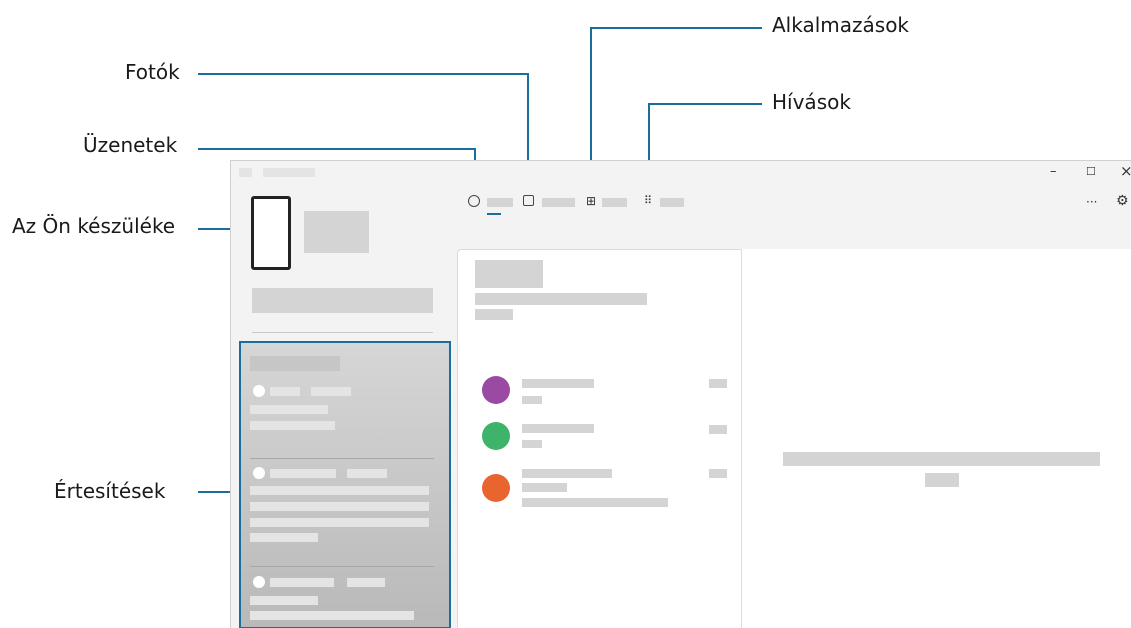 The image size is (1131, 628). Describe the element at coordinates (94, 226) in the screenshot. I see `callout-label-device: Az Ön készüléke` at that location.